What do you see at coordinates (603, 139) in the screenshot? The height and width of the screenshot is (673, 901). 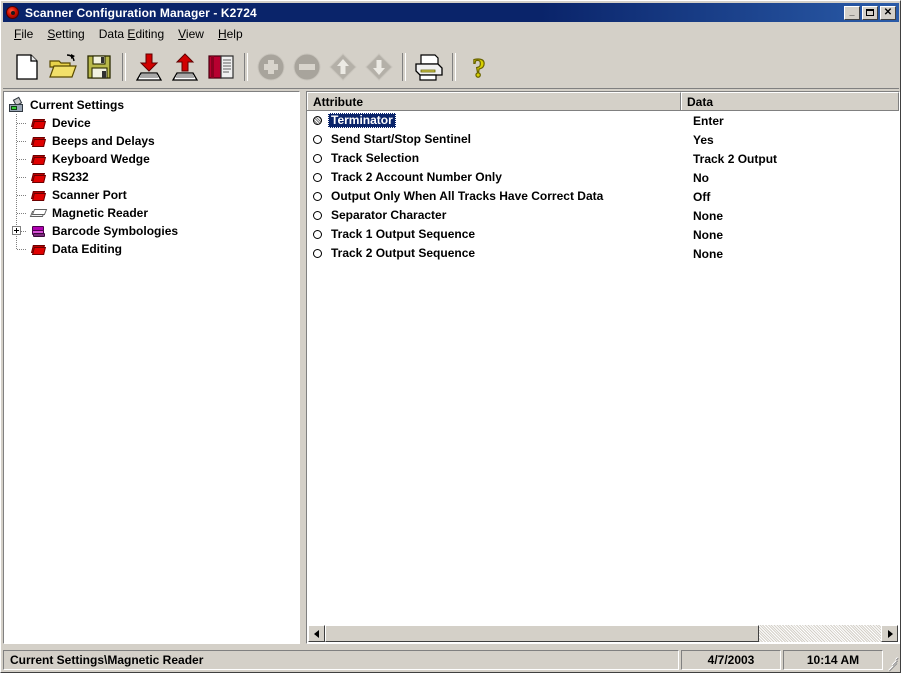 I see `table-row: Send Start/Stop Sentinel Yes` at bounding box center [603, 139].